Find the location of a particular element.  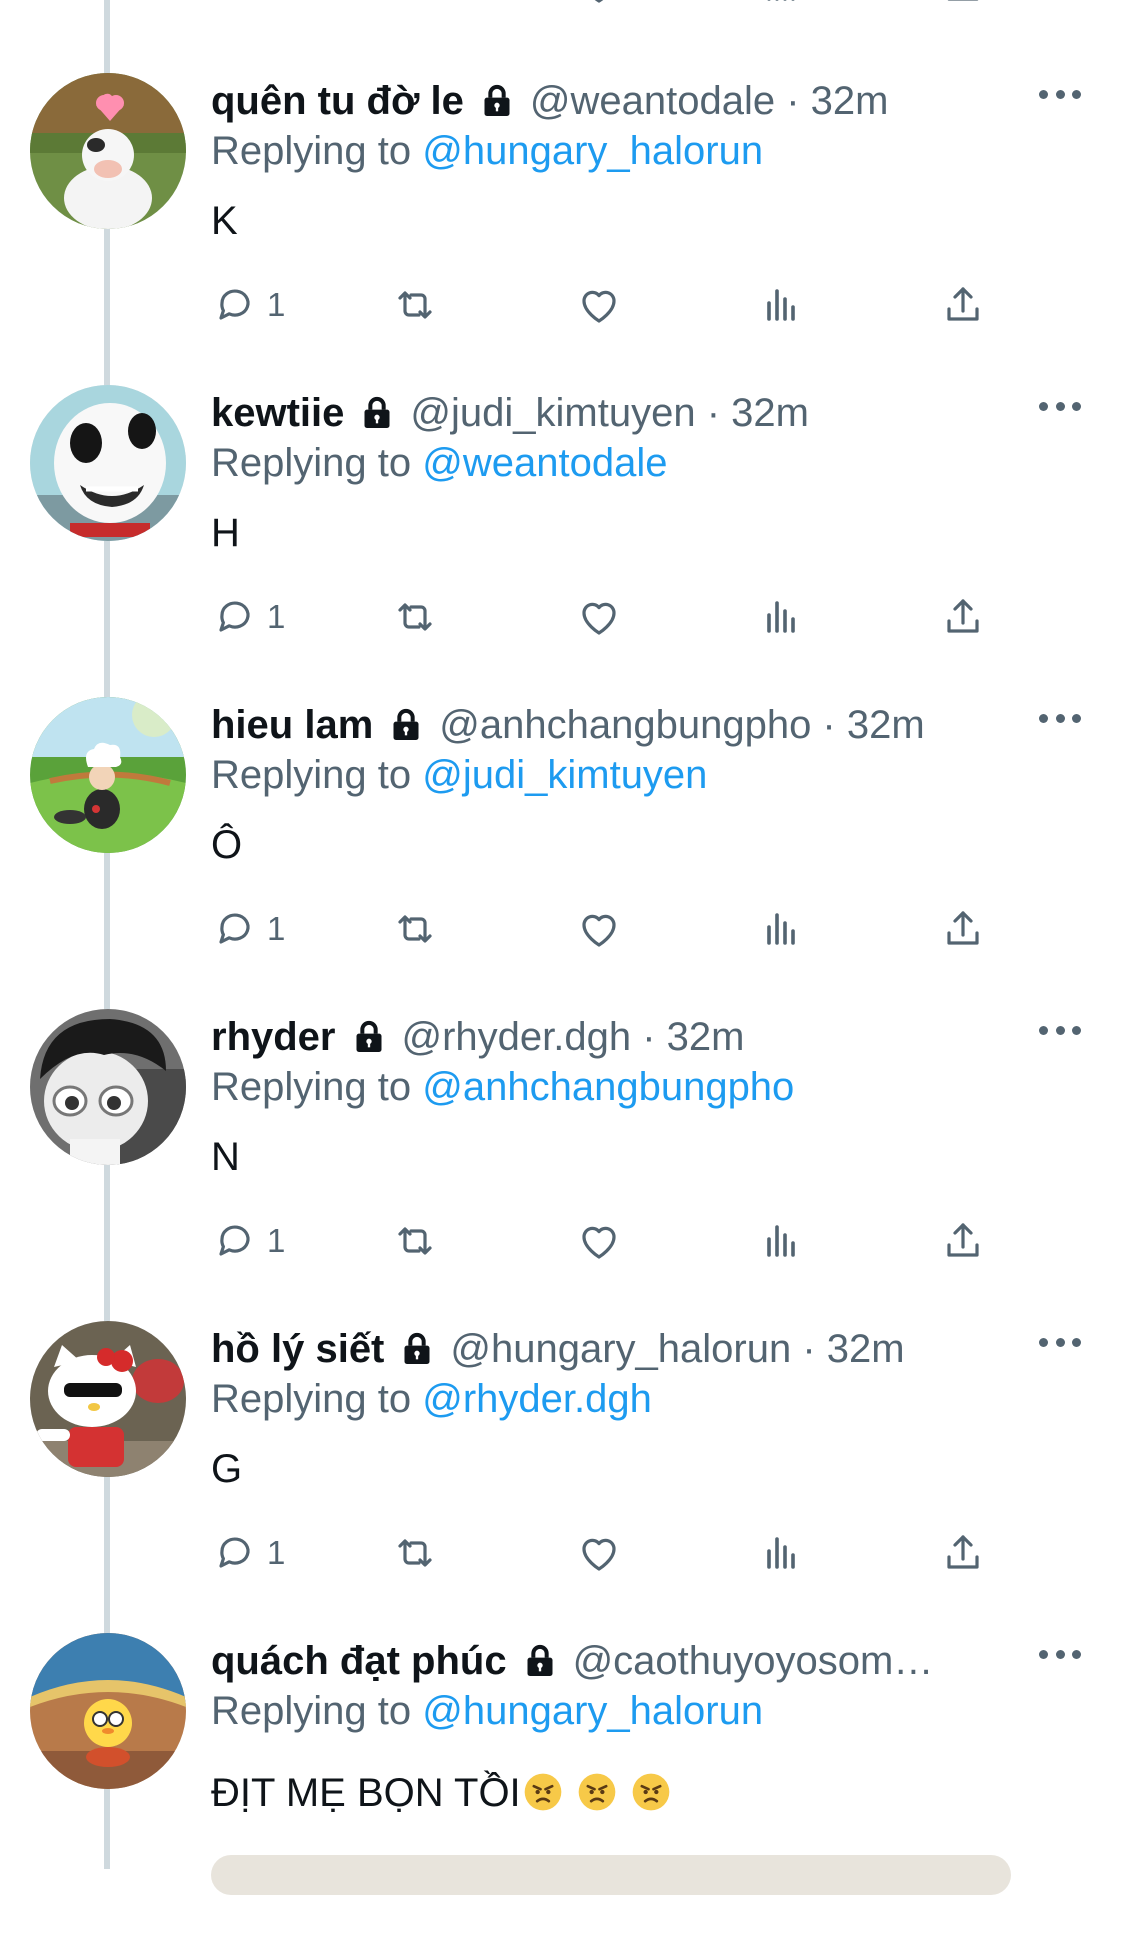

reply-button is located at coordinates (235, 5).